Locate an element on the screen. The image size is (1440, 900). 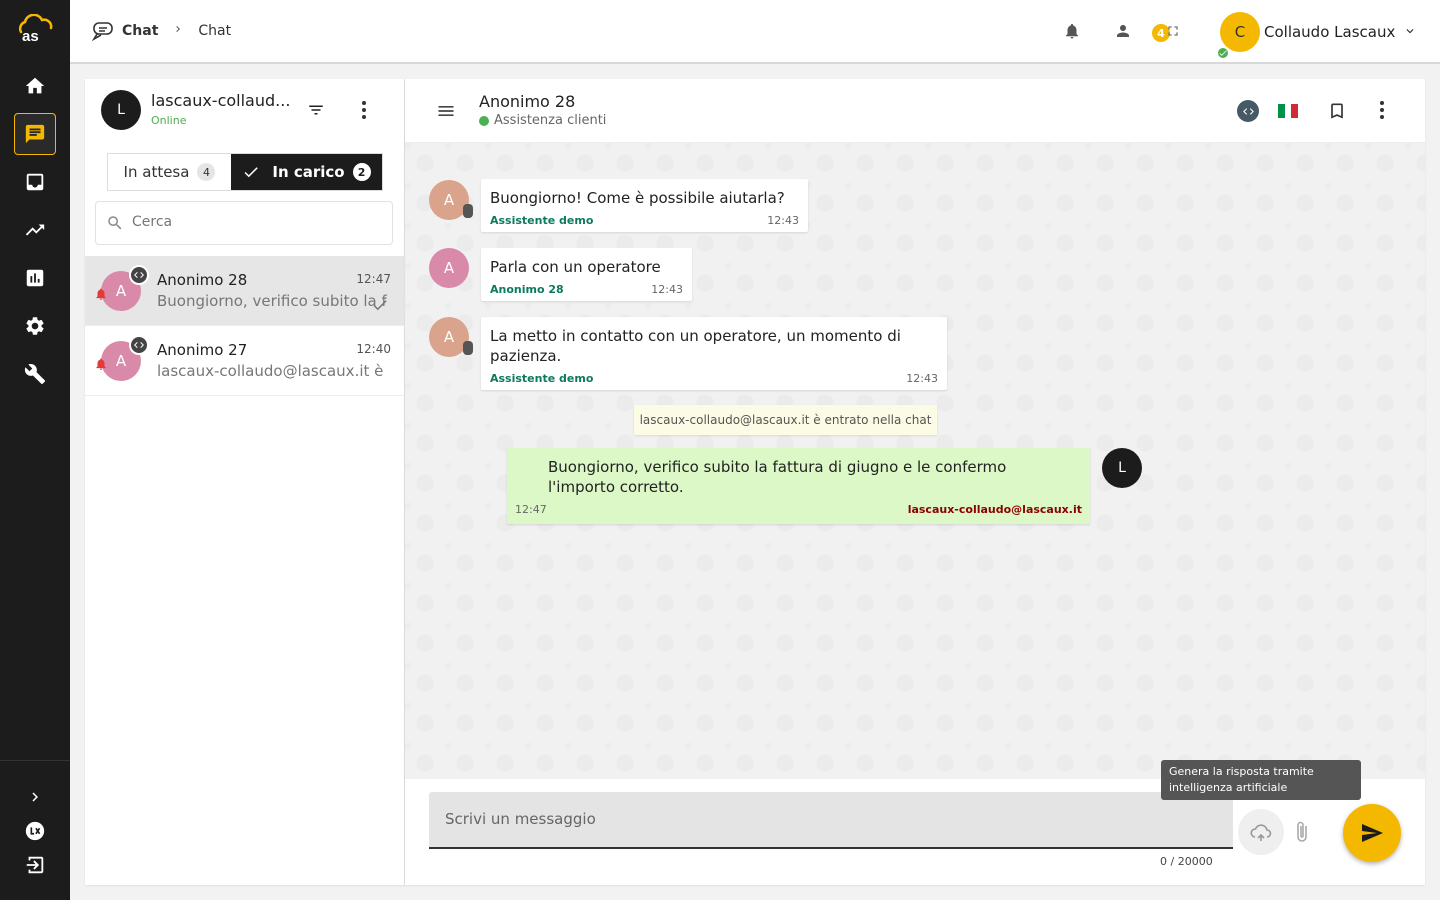
menu-icon is located at coordinates (446, 111).